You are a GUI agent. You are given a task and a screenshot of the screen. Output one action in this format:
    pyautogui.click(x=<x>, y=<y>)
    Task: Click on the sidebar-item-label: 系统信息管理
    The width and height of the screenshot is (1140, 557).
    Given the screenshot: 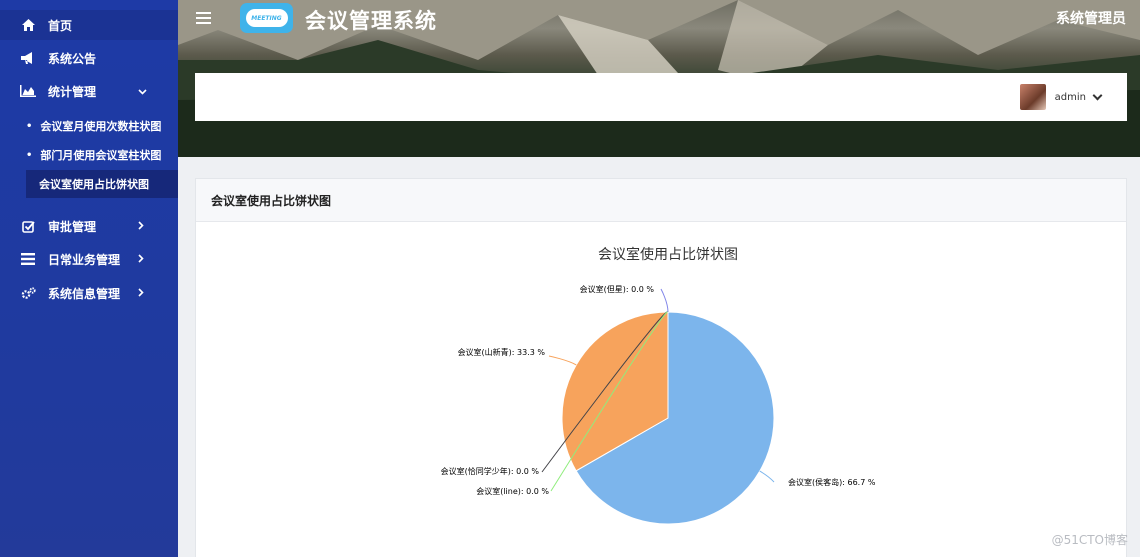 What is the action you would take?
    pyautogui.click(x=84, y=293)
    